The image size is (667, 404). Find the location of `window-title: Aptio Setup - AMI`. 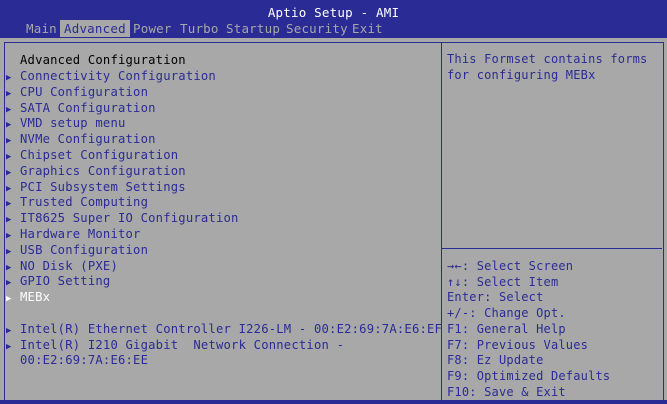

window-title: Aptio Setup - AMI is located at coordinates (333, 11).